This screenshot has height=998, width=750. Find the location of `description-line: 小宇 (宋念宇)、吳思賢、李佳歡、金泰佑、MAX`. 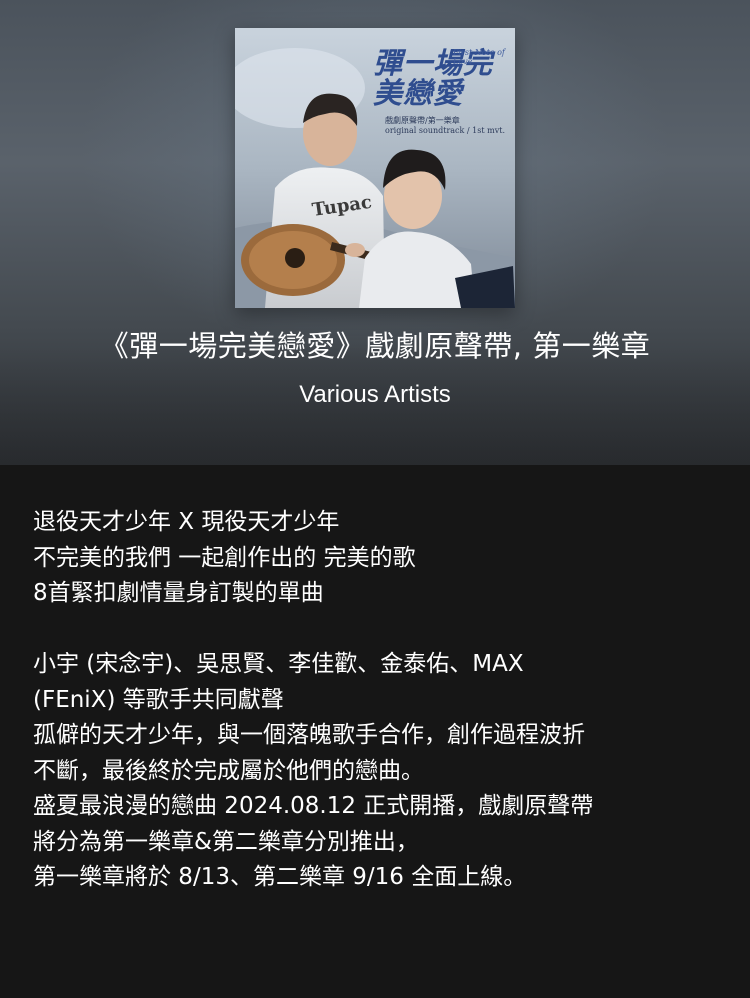

description-line: 小宇 (宋念宇)、吳思賢、李佳歡、金泰佑、MAX is located at coordinates (278, 664).